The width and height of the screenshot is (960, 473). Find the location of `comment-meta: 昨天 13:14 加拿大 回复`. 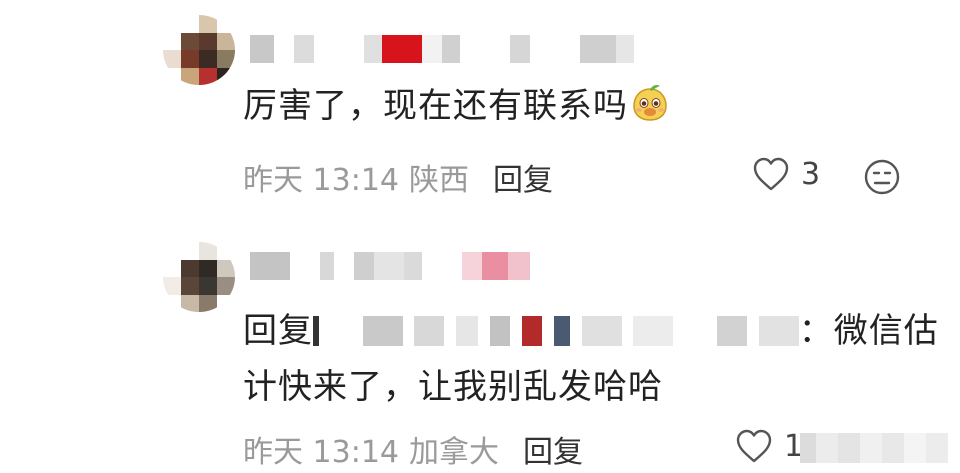

comment-meta: 昨天 13:14 加拿大 回复 is located at coordinates (413, 449).